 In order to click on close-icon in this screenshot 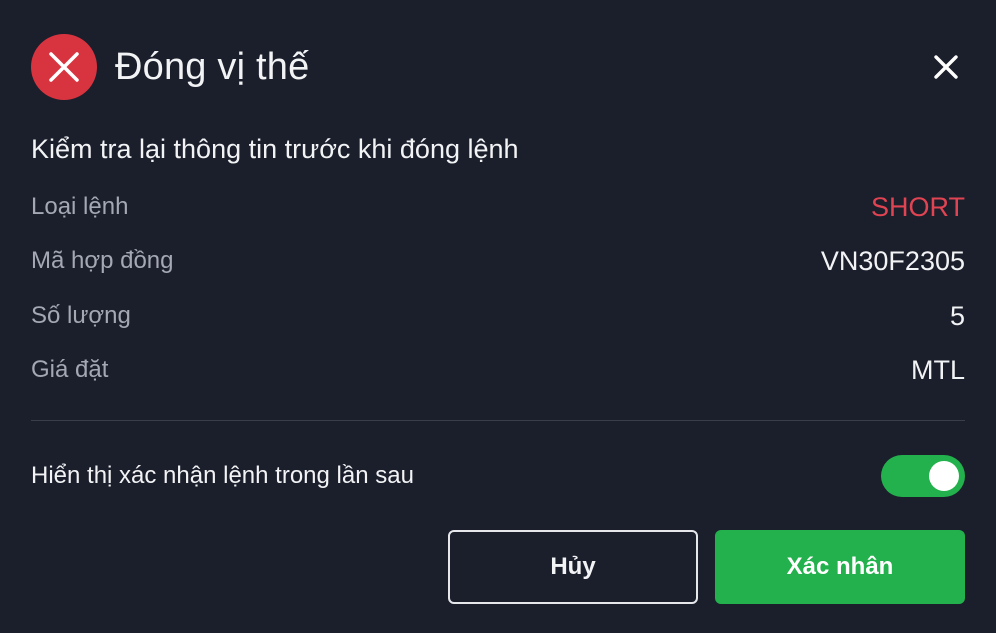, I will do `click(946, 67)`.